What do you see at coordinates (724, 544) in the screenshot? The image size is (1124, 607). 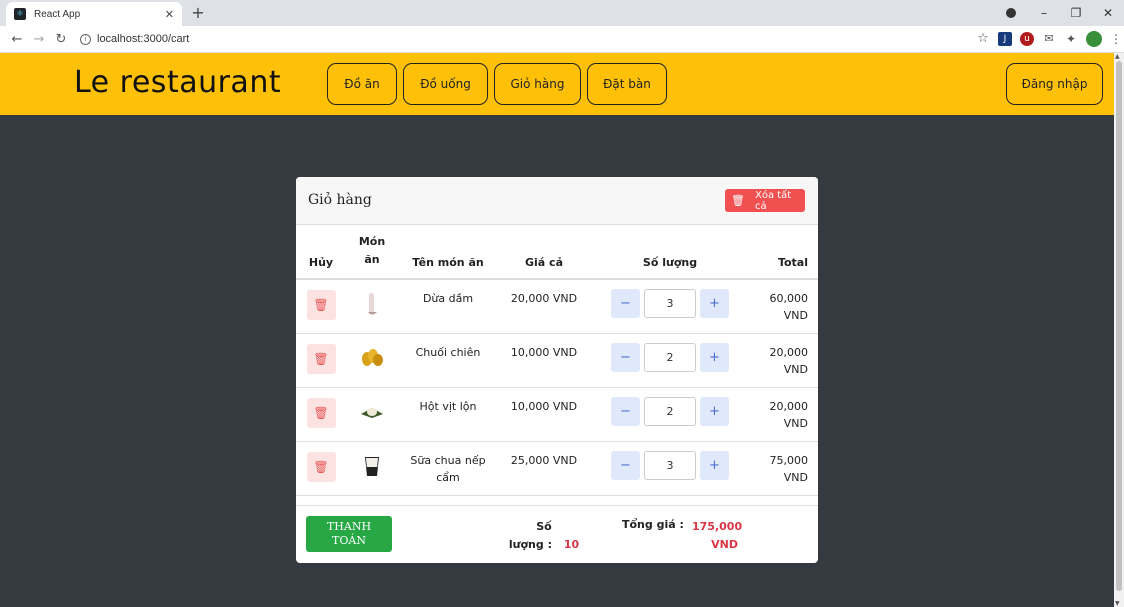 I see `total-price-unit: VND` at bounding box center [724, 544].